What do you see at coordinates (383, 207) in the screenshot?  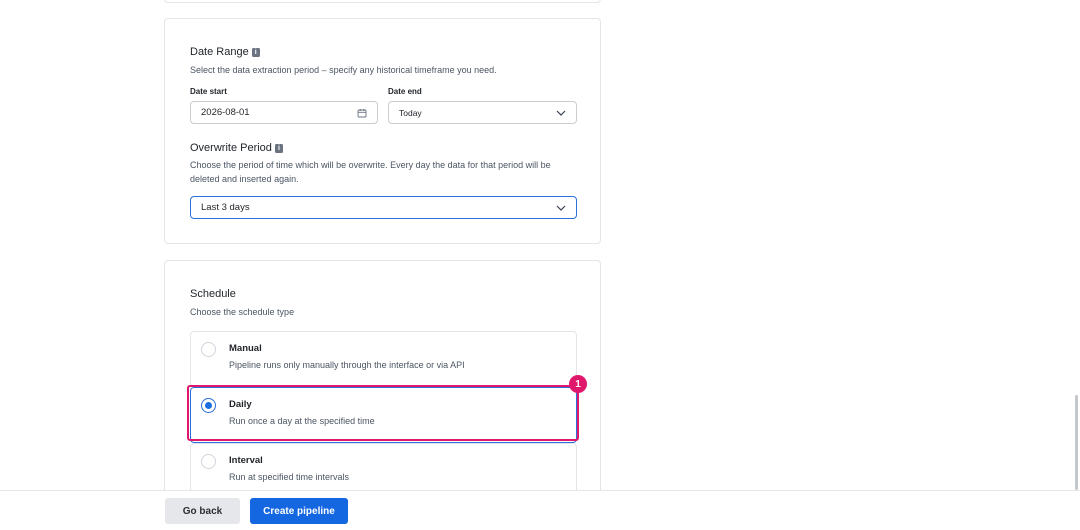 I see `overwrite-period-select: Last 3 days` at bounding box center [383, 207].